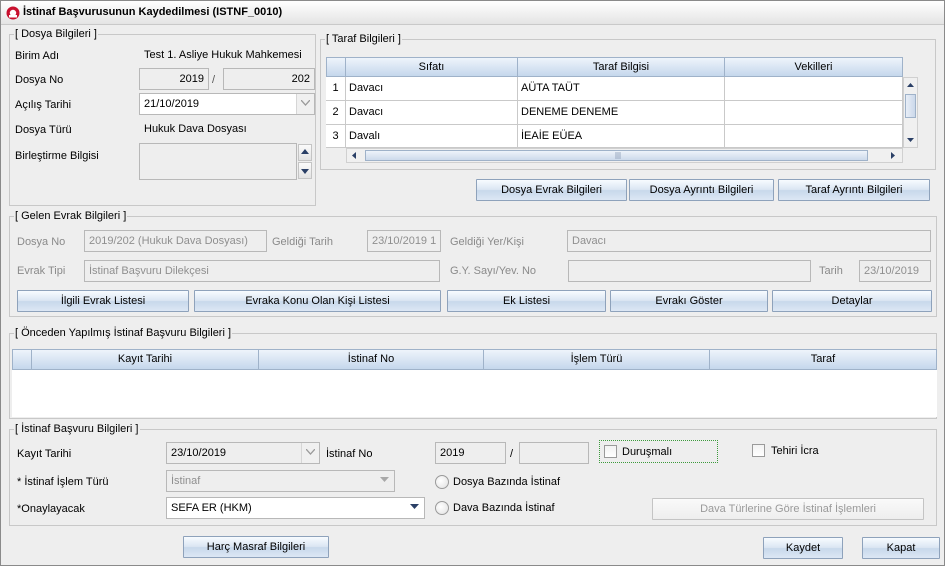 The height and width of the screenshot is (566, 945). What do you see at coordinates (354, 155) in the screenshot?
I see `scroll-left-icon` at bounding box center [354, 155].